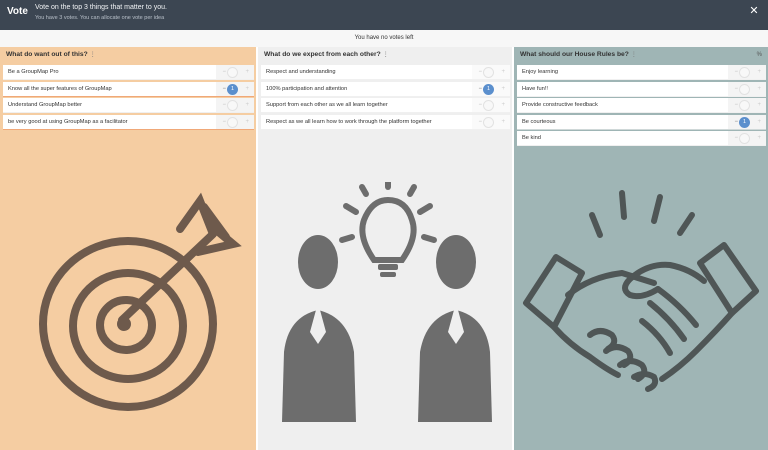 Image resolution: width=768 pixels, height=450 pixels. I want to click on idea-item: Have fun!! − +, so click(641, 89).